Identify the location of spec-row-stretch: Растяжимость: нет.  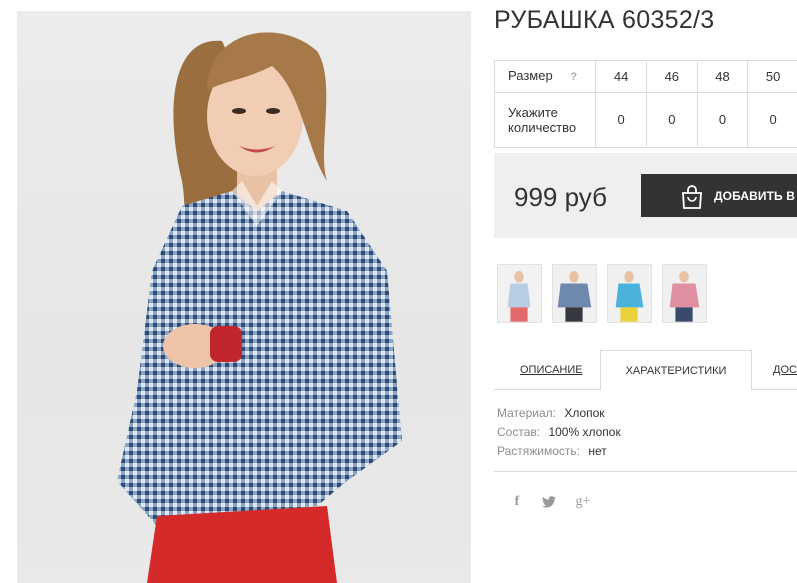
(559, 451).